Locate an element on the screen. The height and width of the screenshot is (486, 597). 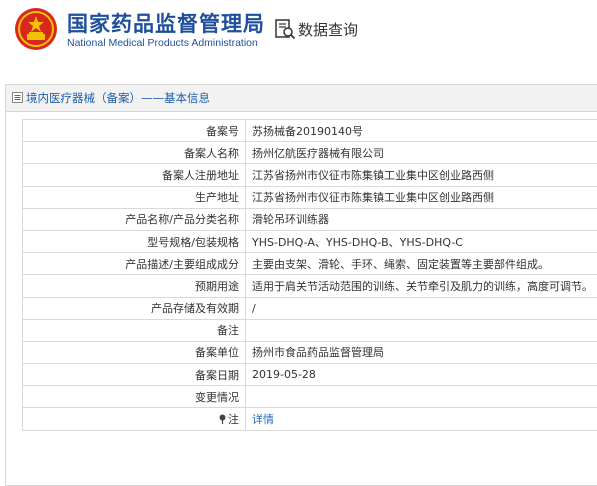
table-row: 备注 is located at coordinates (310, 330).